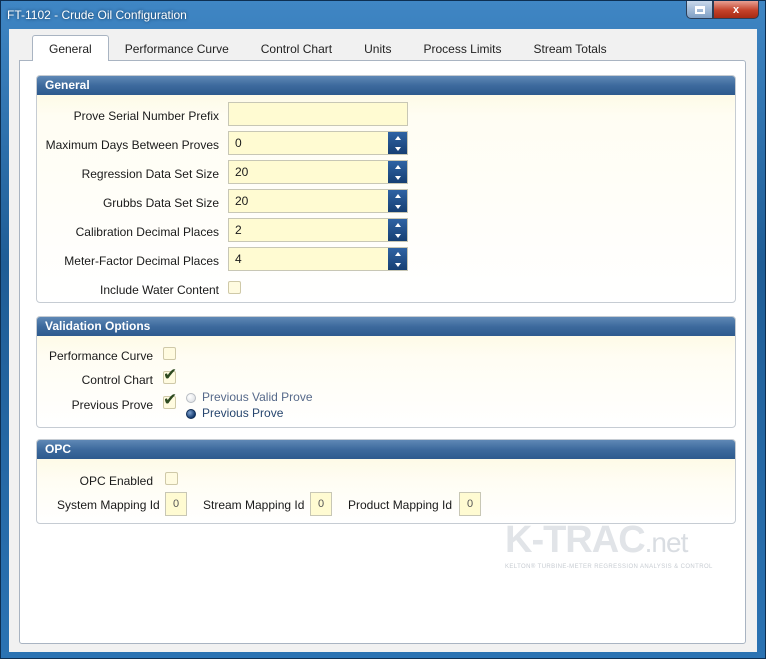  I want to click on max-days-spinner: 0, so click(318, 143).